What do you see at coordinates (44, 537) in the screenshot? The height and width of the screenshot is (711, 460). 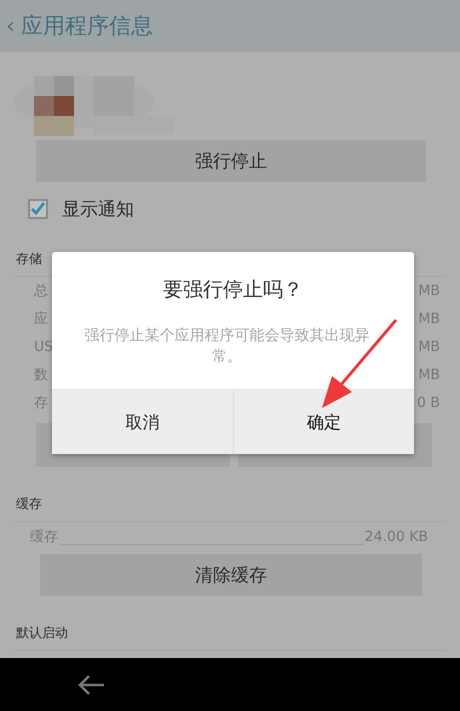 I see `row-label: 缓存` at bounding box center [44, 537].